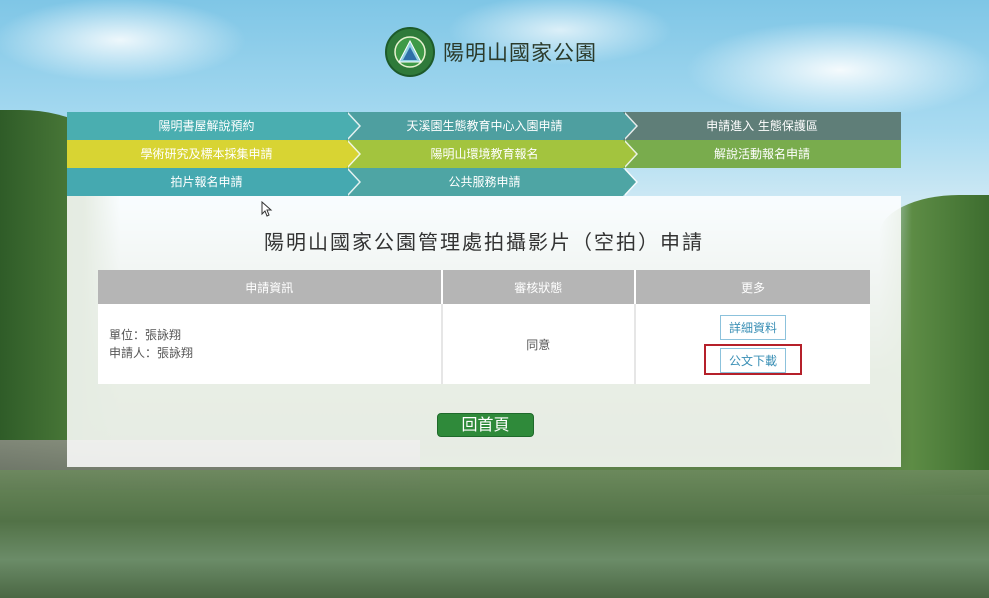 This screenshot has height=598, width=989. Describe the element at coordinates (492, 126) in the screenshot. I see `menu-item-tianxi-center: 天溪園生態教育中心入園申請` at that location.